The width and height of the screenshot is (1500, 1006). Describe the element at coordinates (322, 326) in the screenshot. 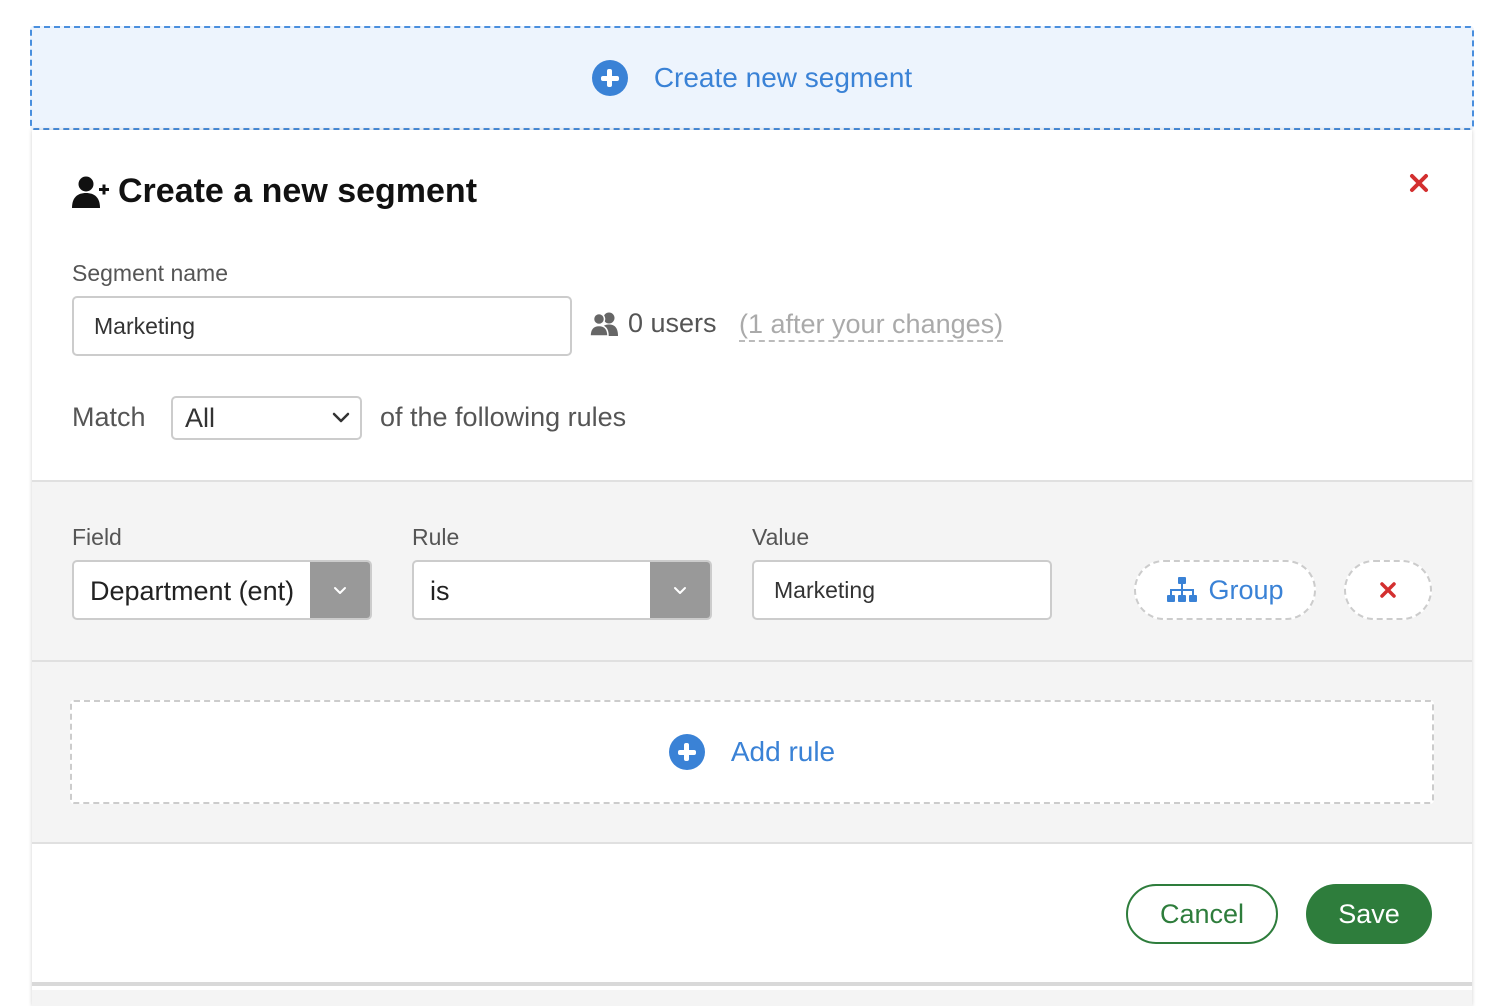

I see `segment-name-input` at that location.